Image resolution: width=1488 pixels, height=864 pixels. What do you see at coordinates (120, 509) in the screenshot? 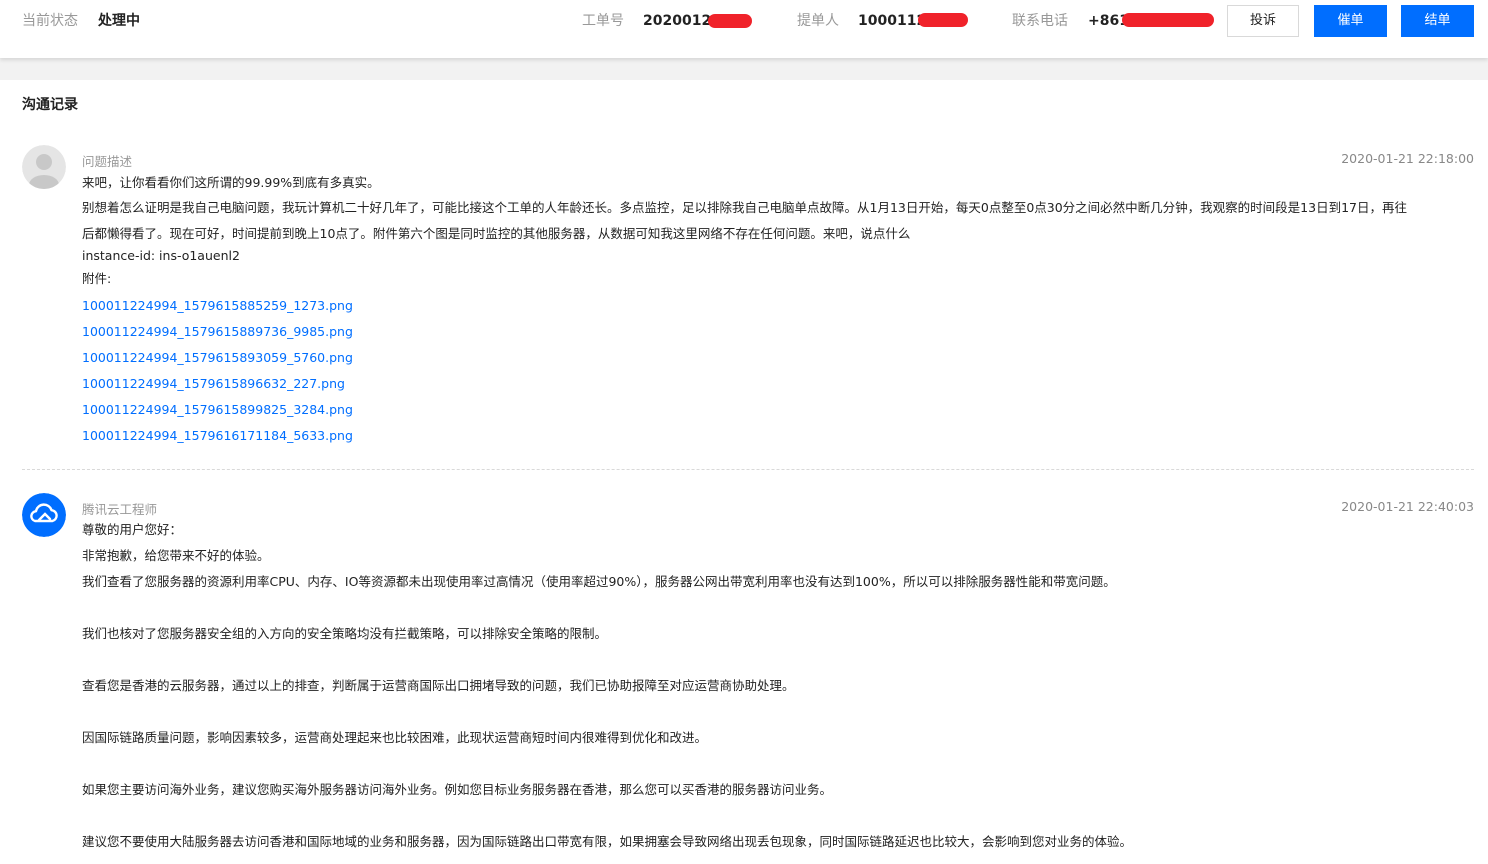
I see `message-author: 腾讯云工程师` at bounding box center [120, 509].